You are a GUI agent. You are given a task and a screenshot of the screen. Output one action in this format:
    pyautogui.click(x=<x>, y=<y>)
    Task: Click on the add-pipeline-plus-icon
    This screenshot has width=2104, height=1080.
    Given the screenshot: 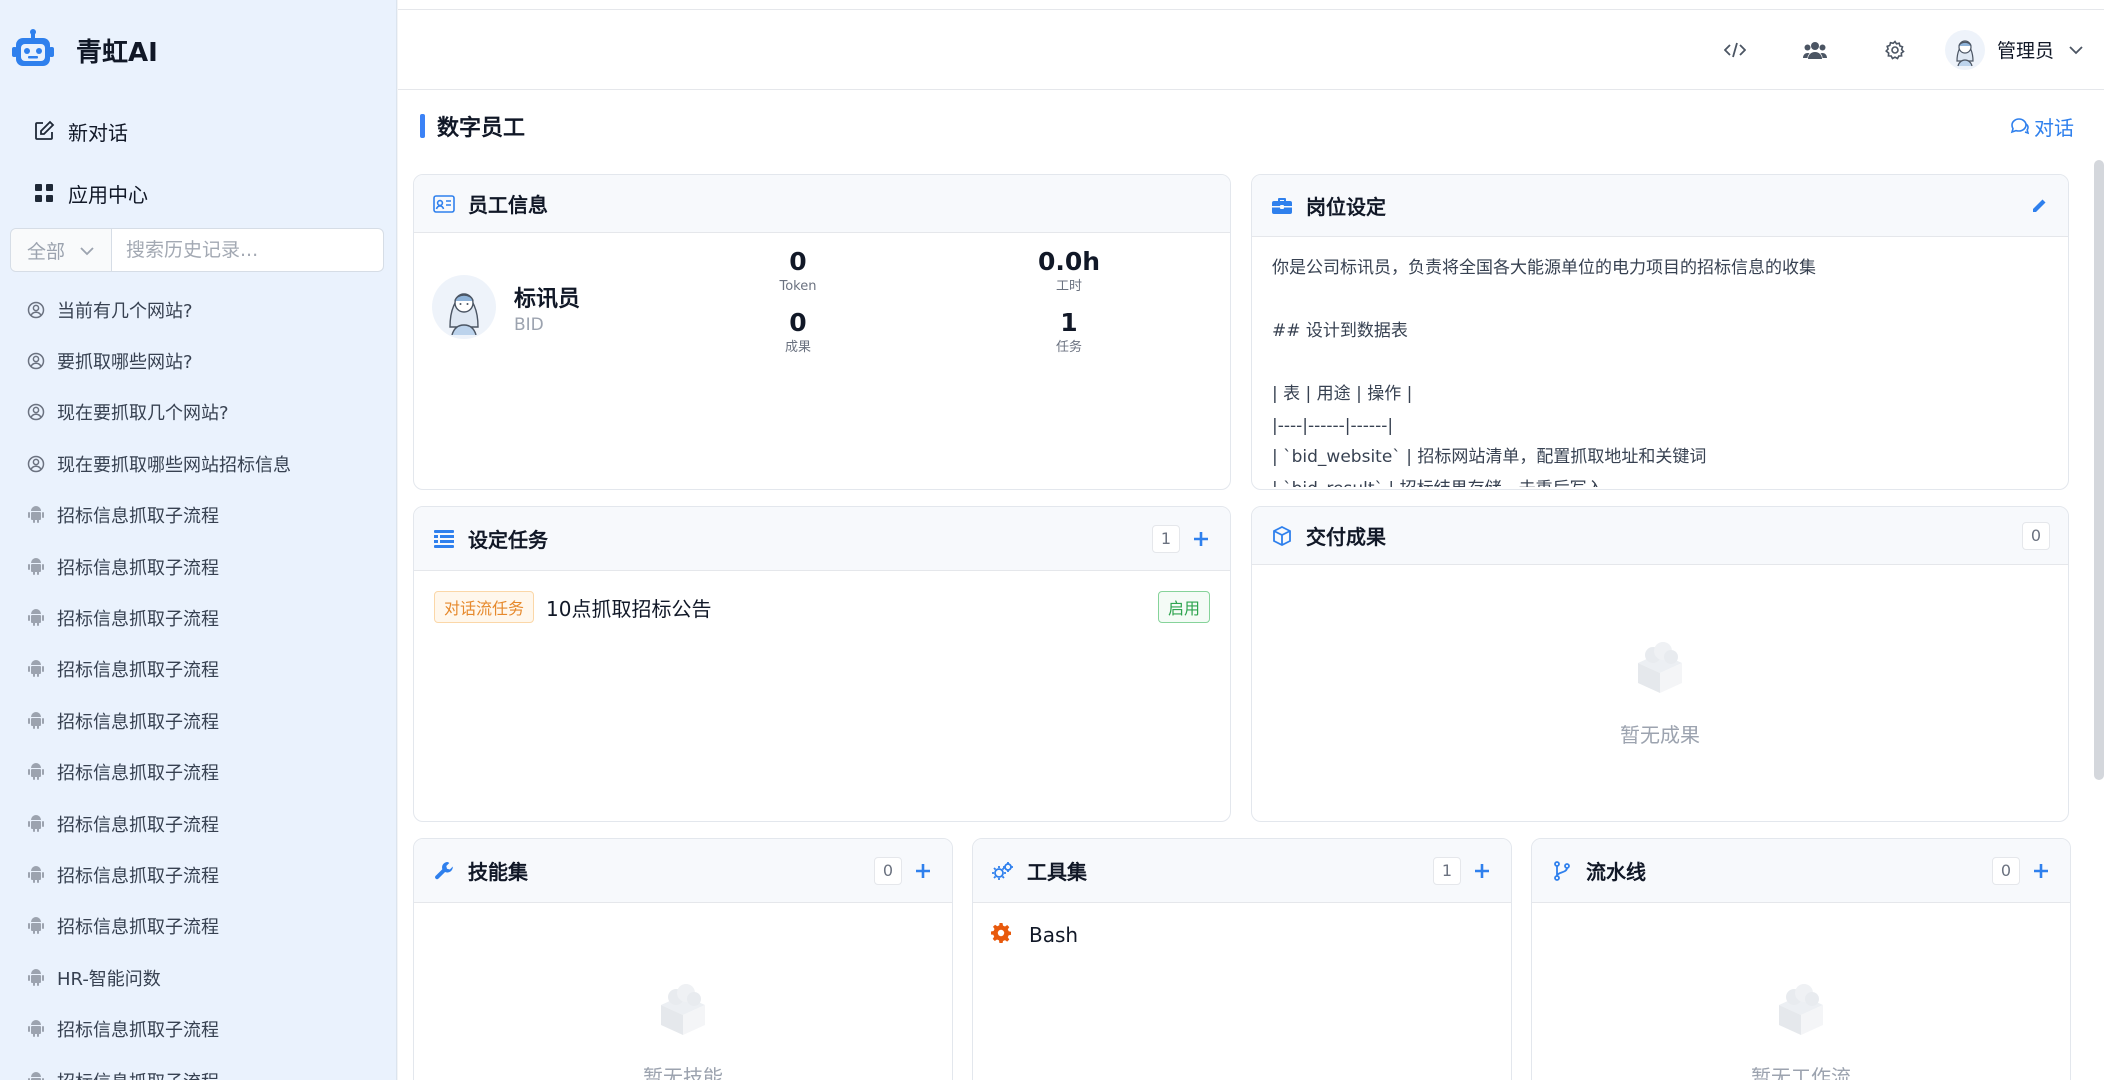 What is the action you would take?
    pyautogui.click(x=2041, y=871)
    